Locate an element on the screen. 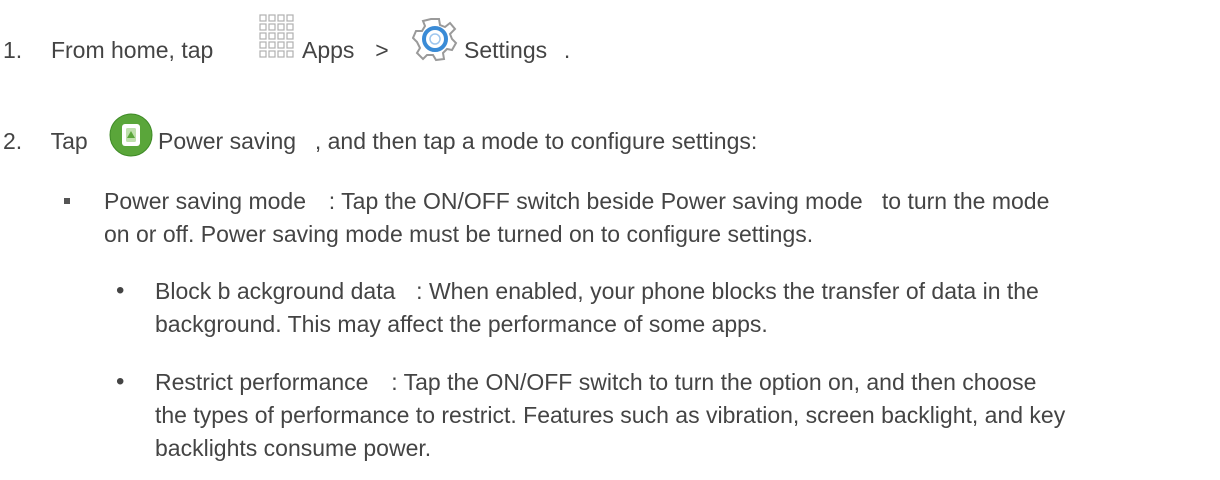 This screenshot has height=480, width=1220. step-number: 2. is located at coordinates (13, 141).